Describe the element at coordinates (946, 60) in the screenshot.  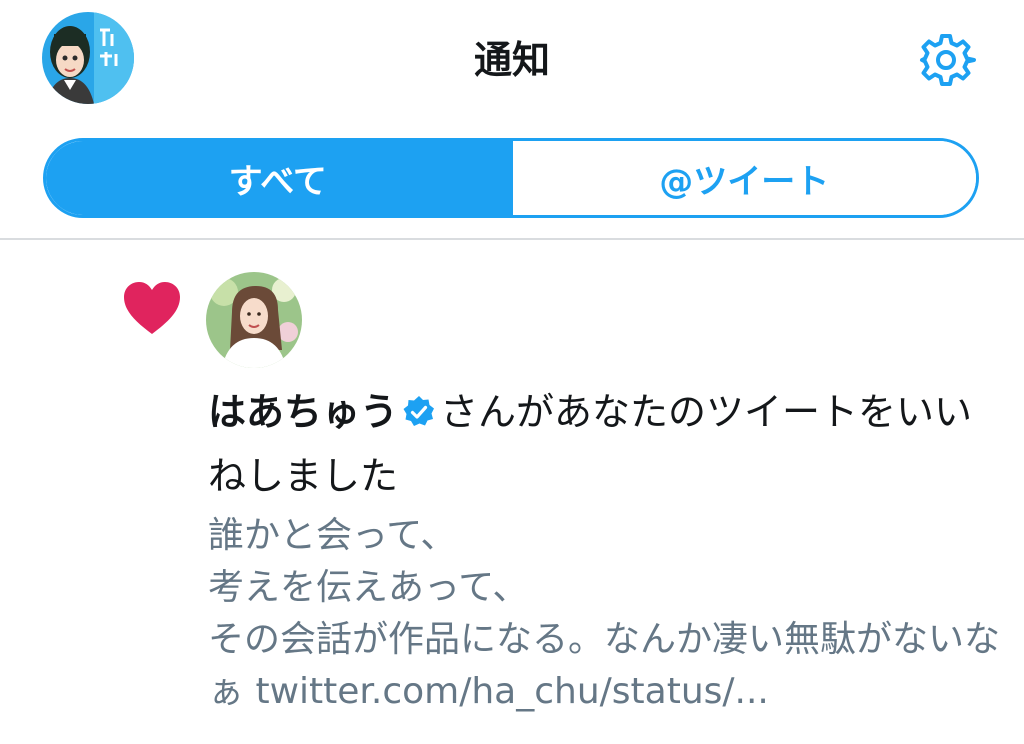
I see `gear-icon` at that location.